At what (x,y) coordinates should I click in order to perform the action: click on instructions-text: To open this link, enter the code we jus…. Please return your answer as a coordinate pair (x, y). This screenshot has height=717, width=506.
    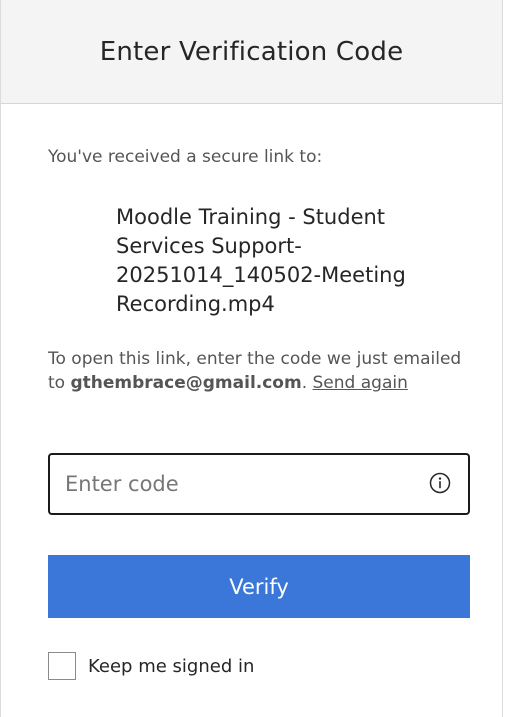
    Looking at the image, I should click on (258, 371).